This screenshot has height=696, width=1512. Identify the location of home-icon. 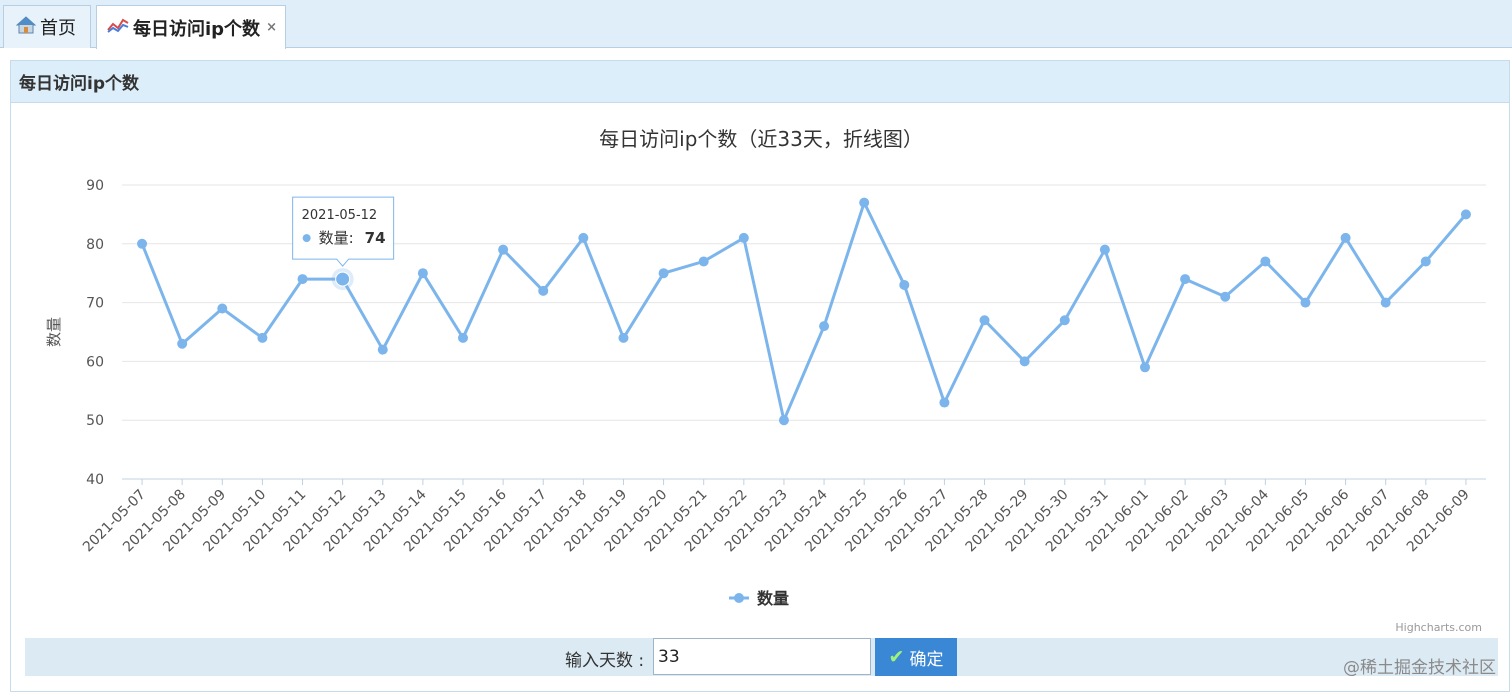
(26, 27).